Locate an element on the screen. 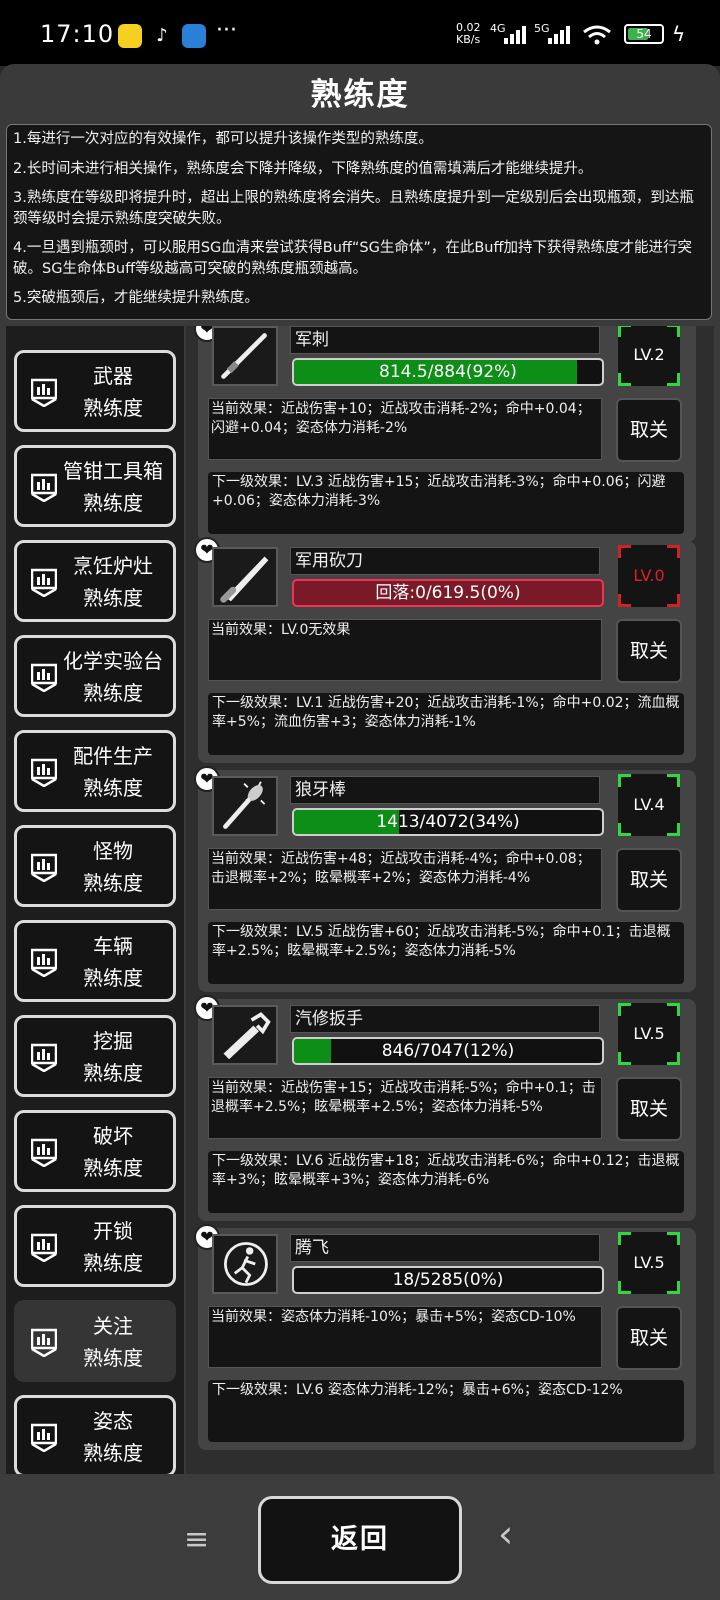 Image resolution: width=720 pixels, height=1600 pixels. sidebar-item-label: 烹饪炉灶 is located at coordinates (113, 566).